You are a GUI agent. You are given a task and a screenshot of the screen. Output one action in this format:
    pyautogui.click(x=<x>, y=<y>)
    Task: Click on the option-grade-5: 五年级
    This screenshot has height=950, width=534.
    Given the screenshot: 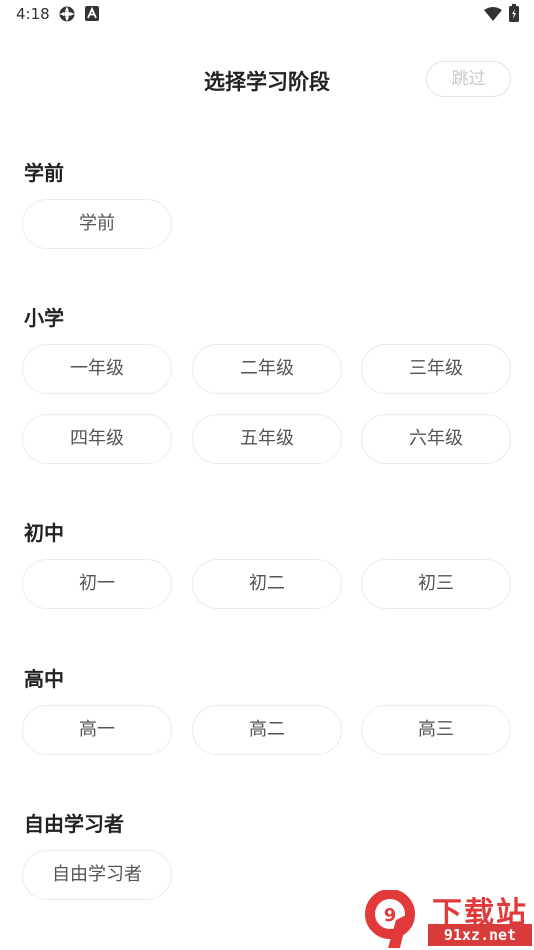 What is the action you would take?
    pyautogui.click(x=267, y=439)
    